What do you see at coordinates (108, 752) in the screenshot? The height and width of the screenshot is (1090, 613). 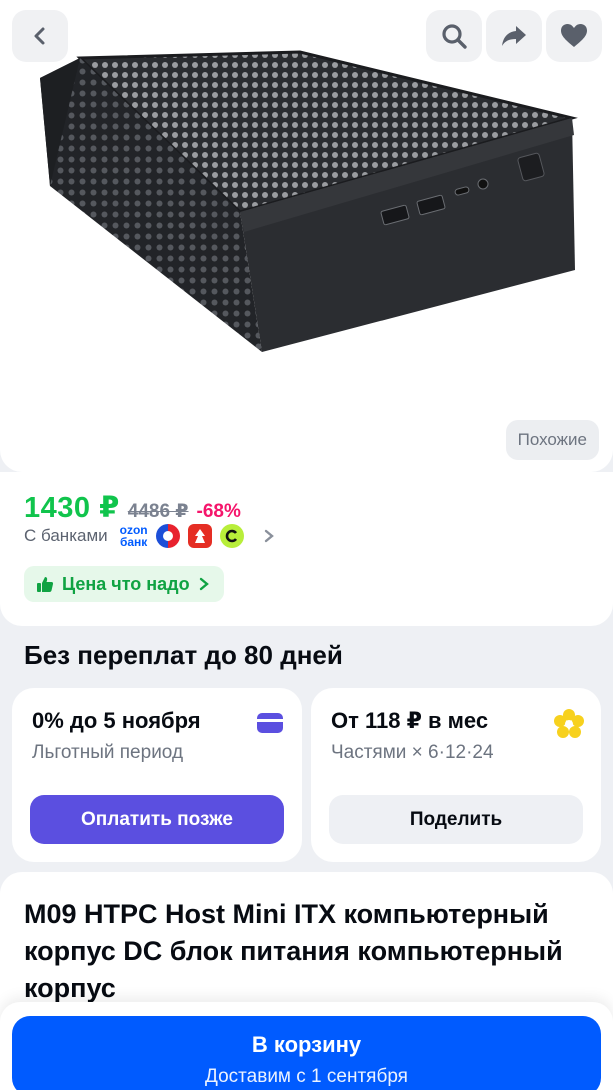 I see `pay-later-subtitle: Льготный период` at bounding box center [108, 752].